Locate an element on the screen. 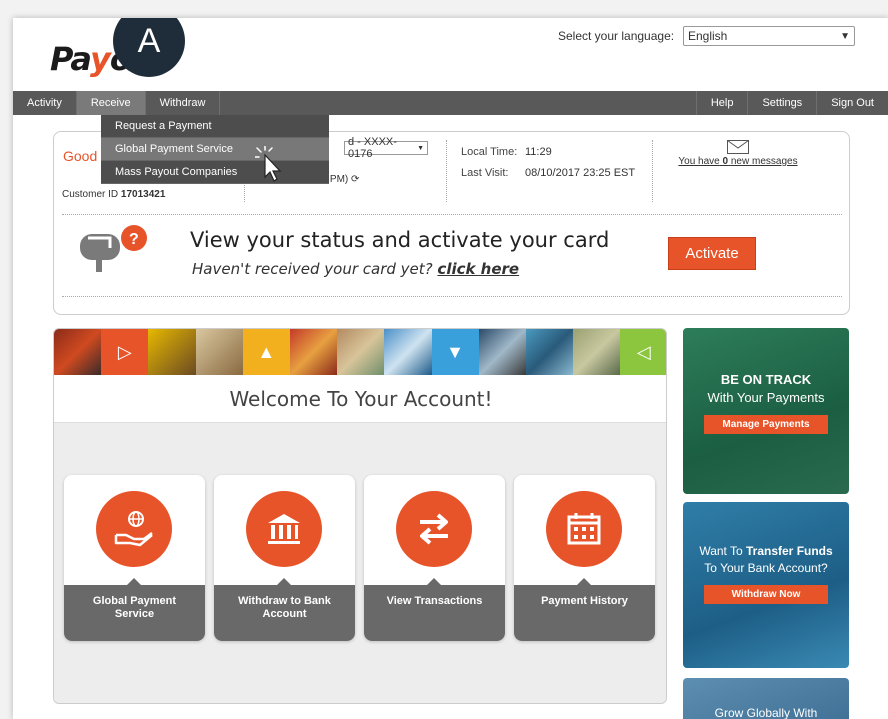 This screenshot has width=888, height=719. card-select: d - XXXX-0176 ▼ is located at coordinates (386, 148).